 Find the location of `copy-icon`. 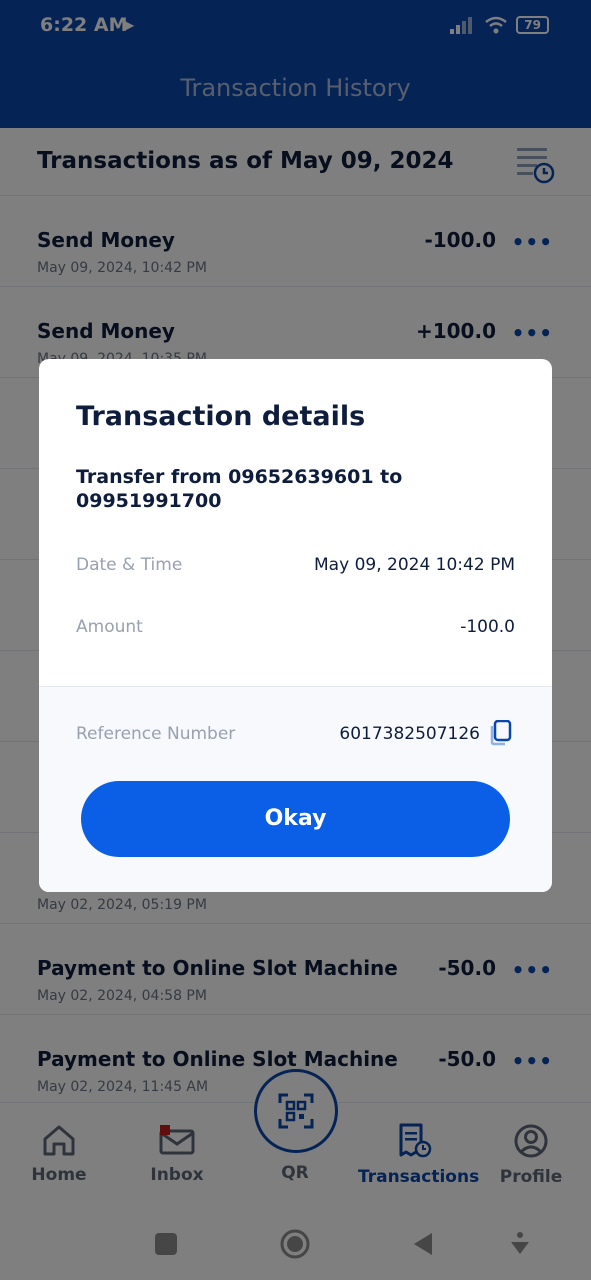

copy-icon is located at coordinates (500, 733).